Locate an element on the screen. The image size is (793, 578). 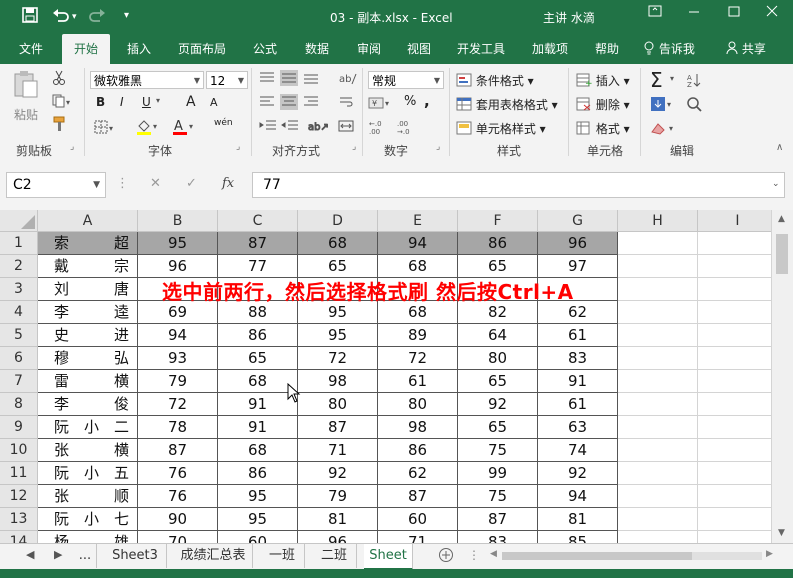
vertical-scrollbar: ▲ ▼ is located at coordinates (782, 376).